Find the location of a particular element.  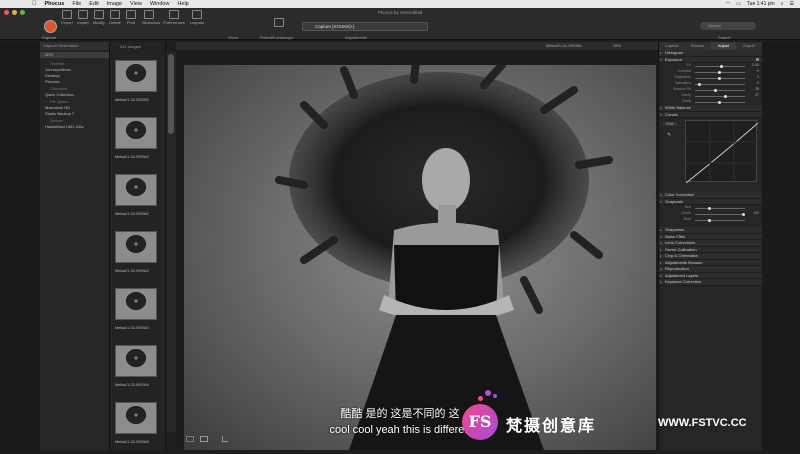

thumbnail-label: Meika21-02-090340 is located at coordinates (132, 157).